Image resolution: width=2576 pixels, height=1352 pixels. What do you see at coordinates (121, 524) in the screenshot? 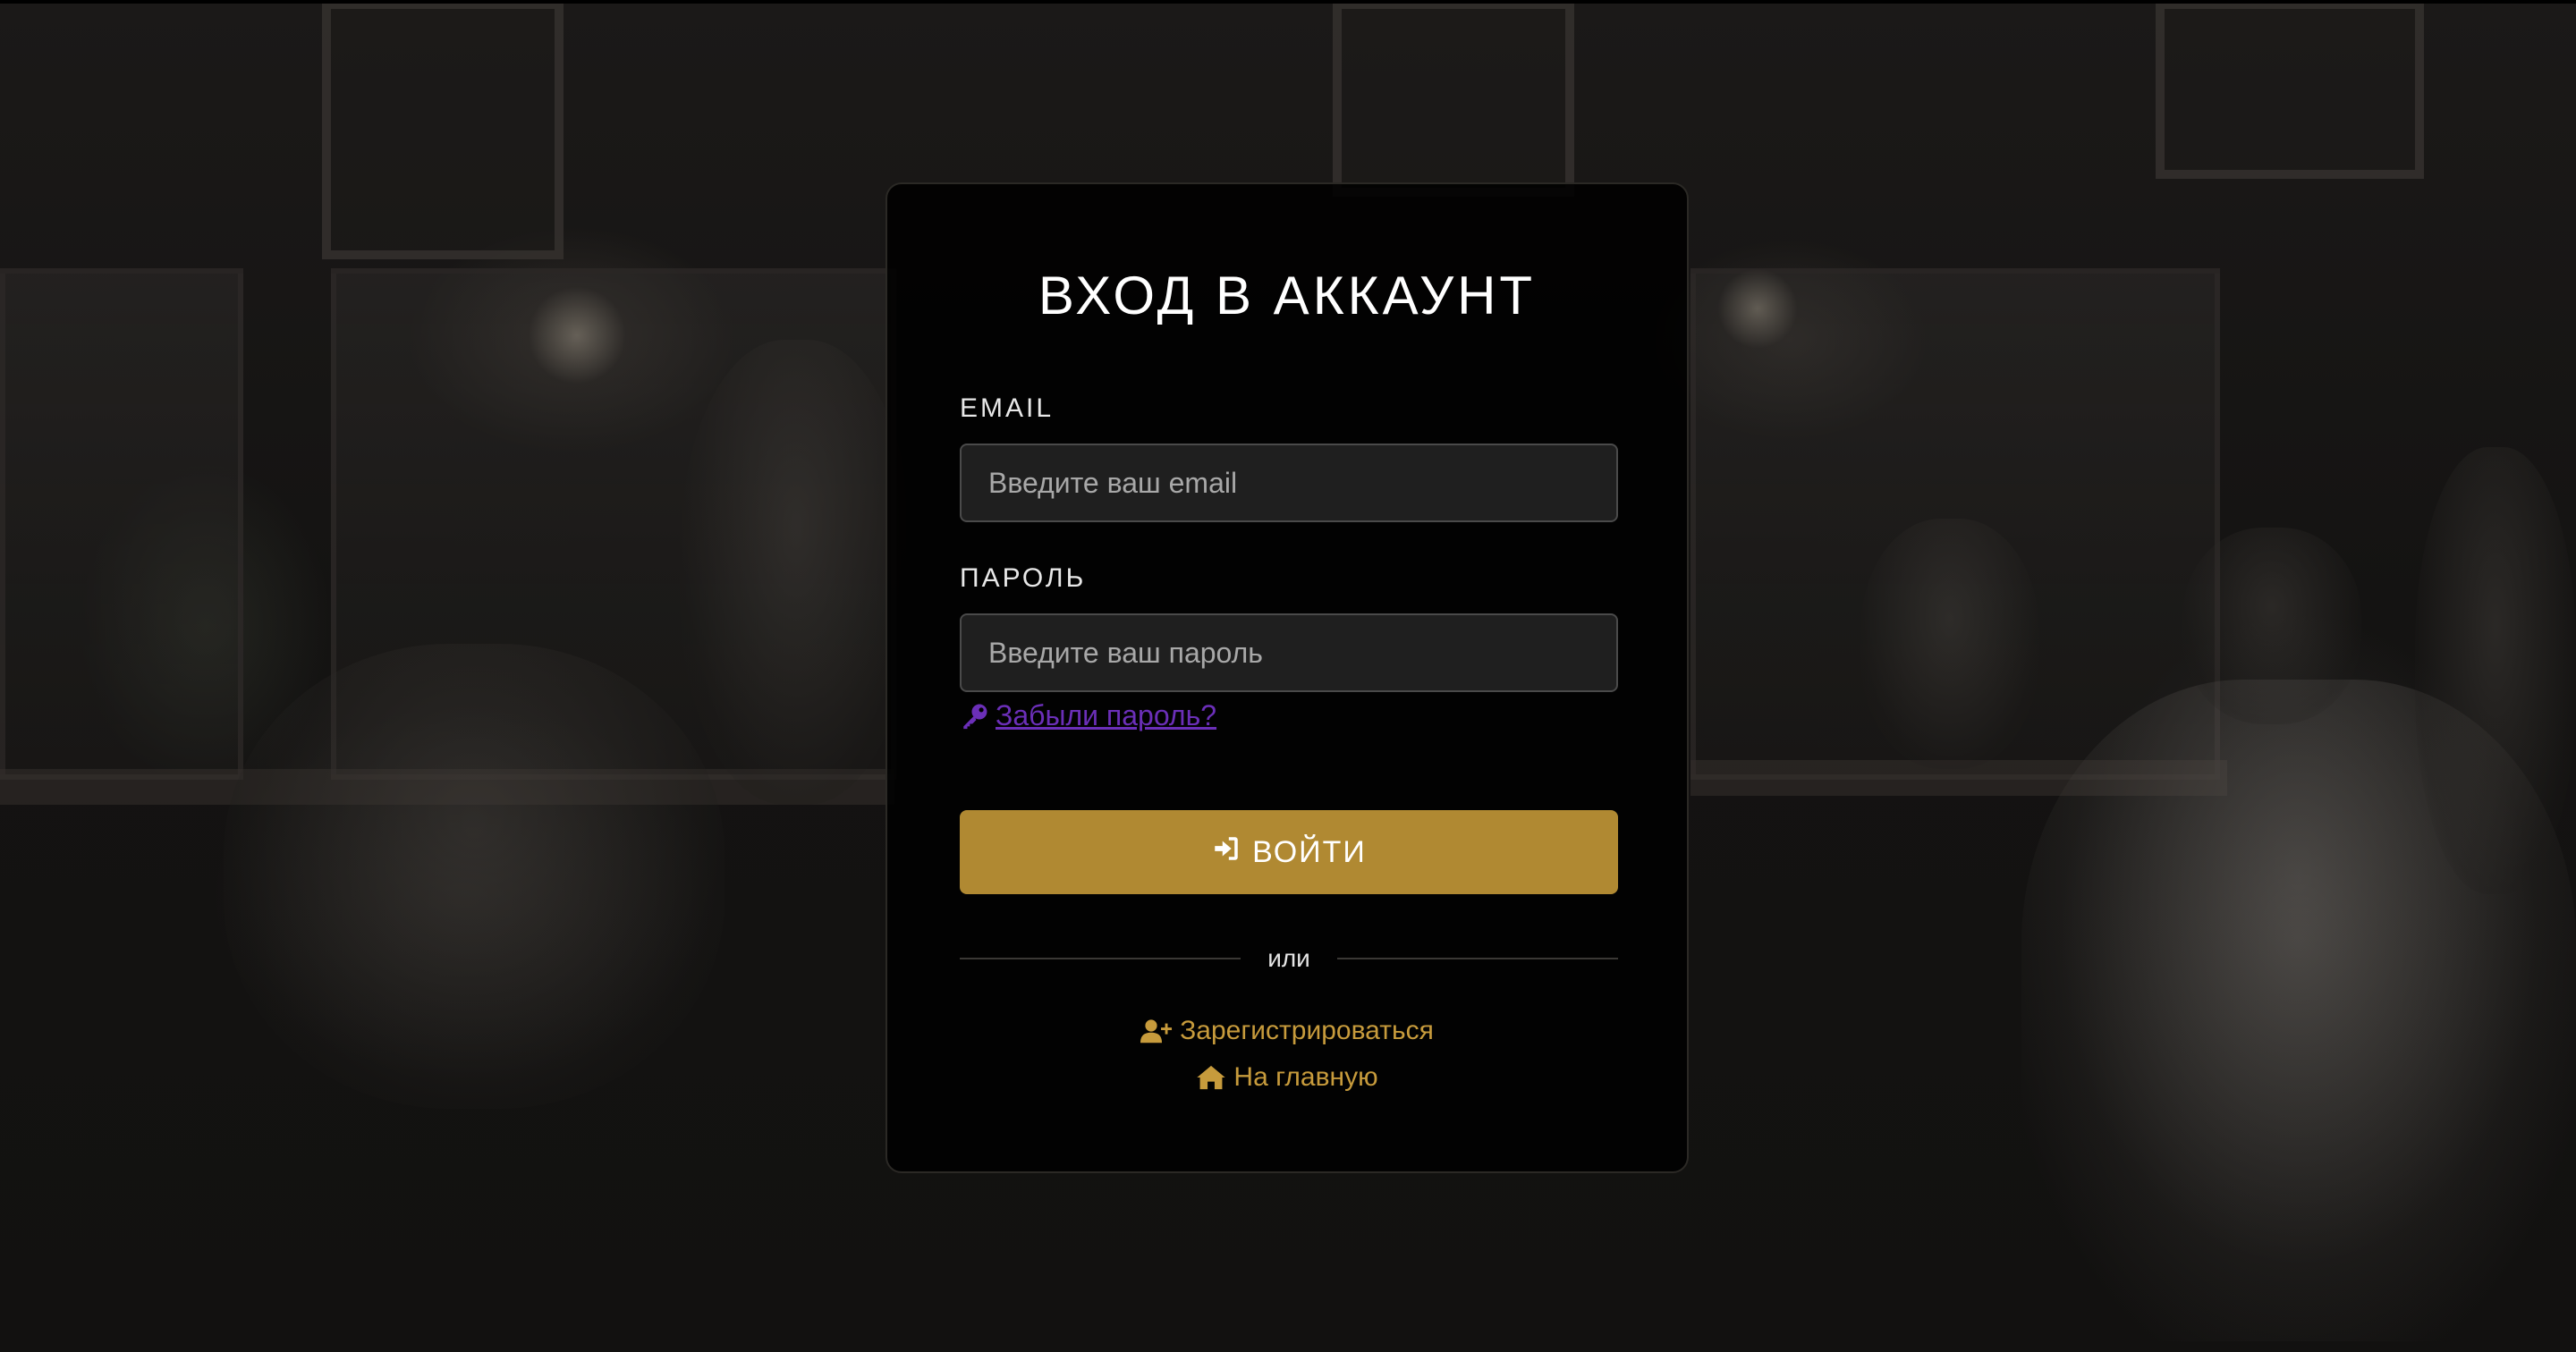
I see `mirror` at bounding box center [121, 524].